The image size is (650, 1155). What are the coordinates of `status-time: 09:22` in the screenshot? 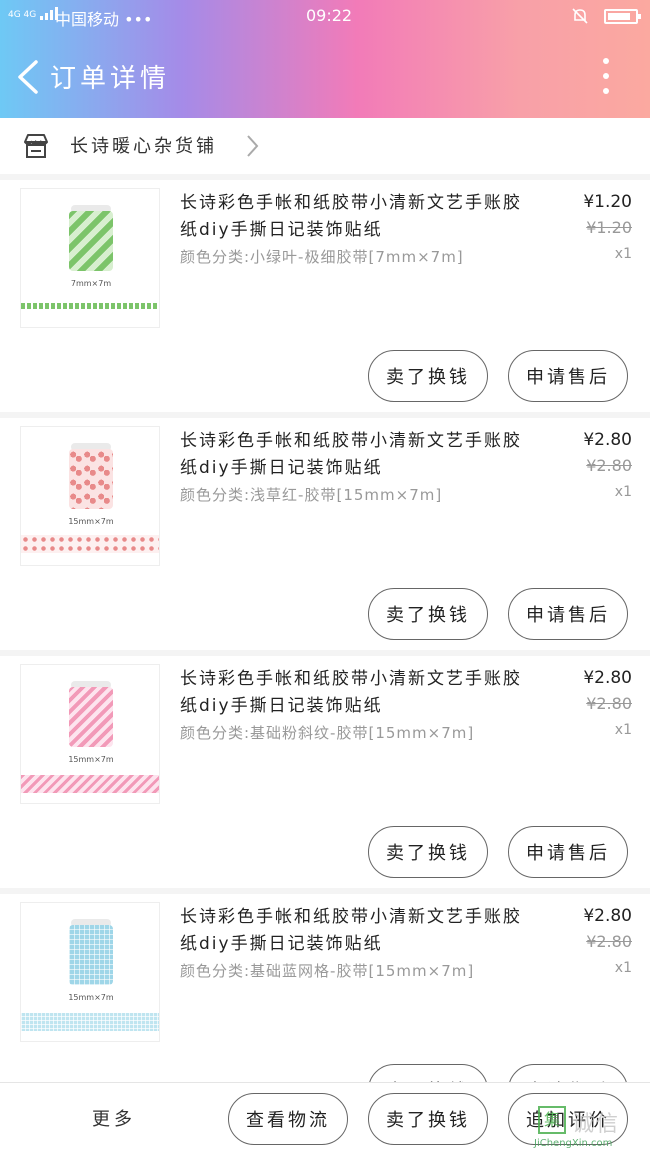 It's located at (329, 15).